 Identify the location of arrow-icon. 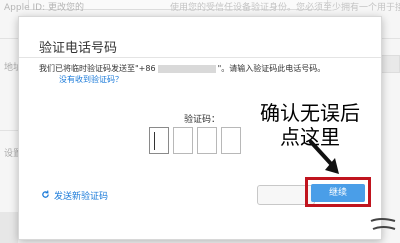
(324, 157).